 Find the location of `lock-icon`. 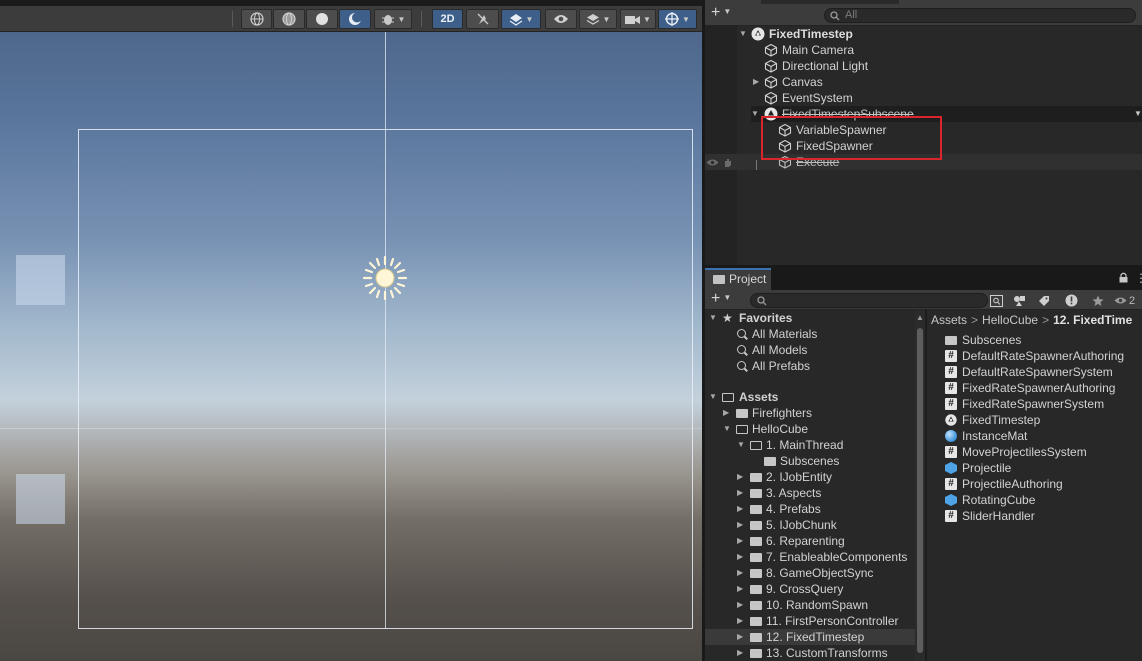

lock-icon is located at coordinates (1123, 277).